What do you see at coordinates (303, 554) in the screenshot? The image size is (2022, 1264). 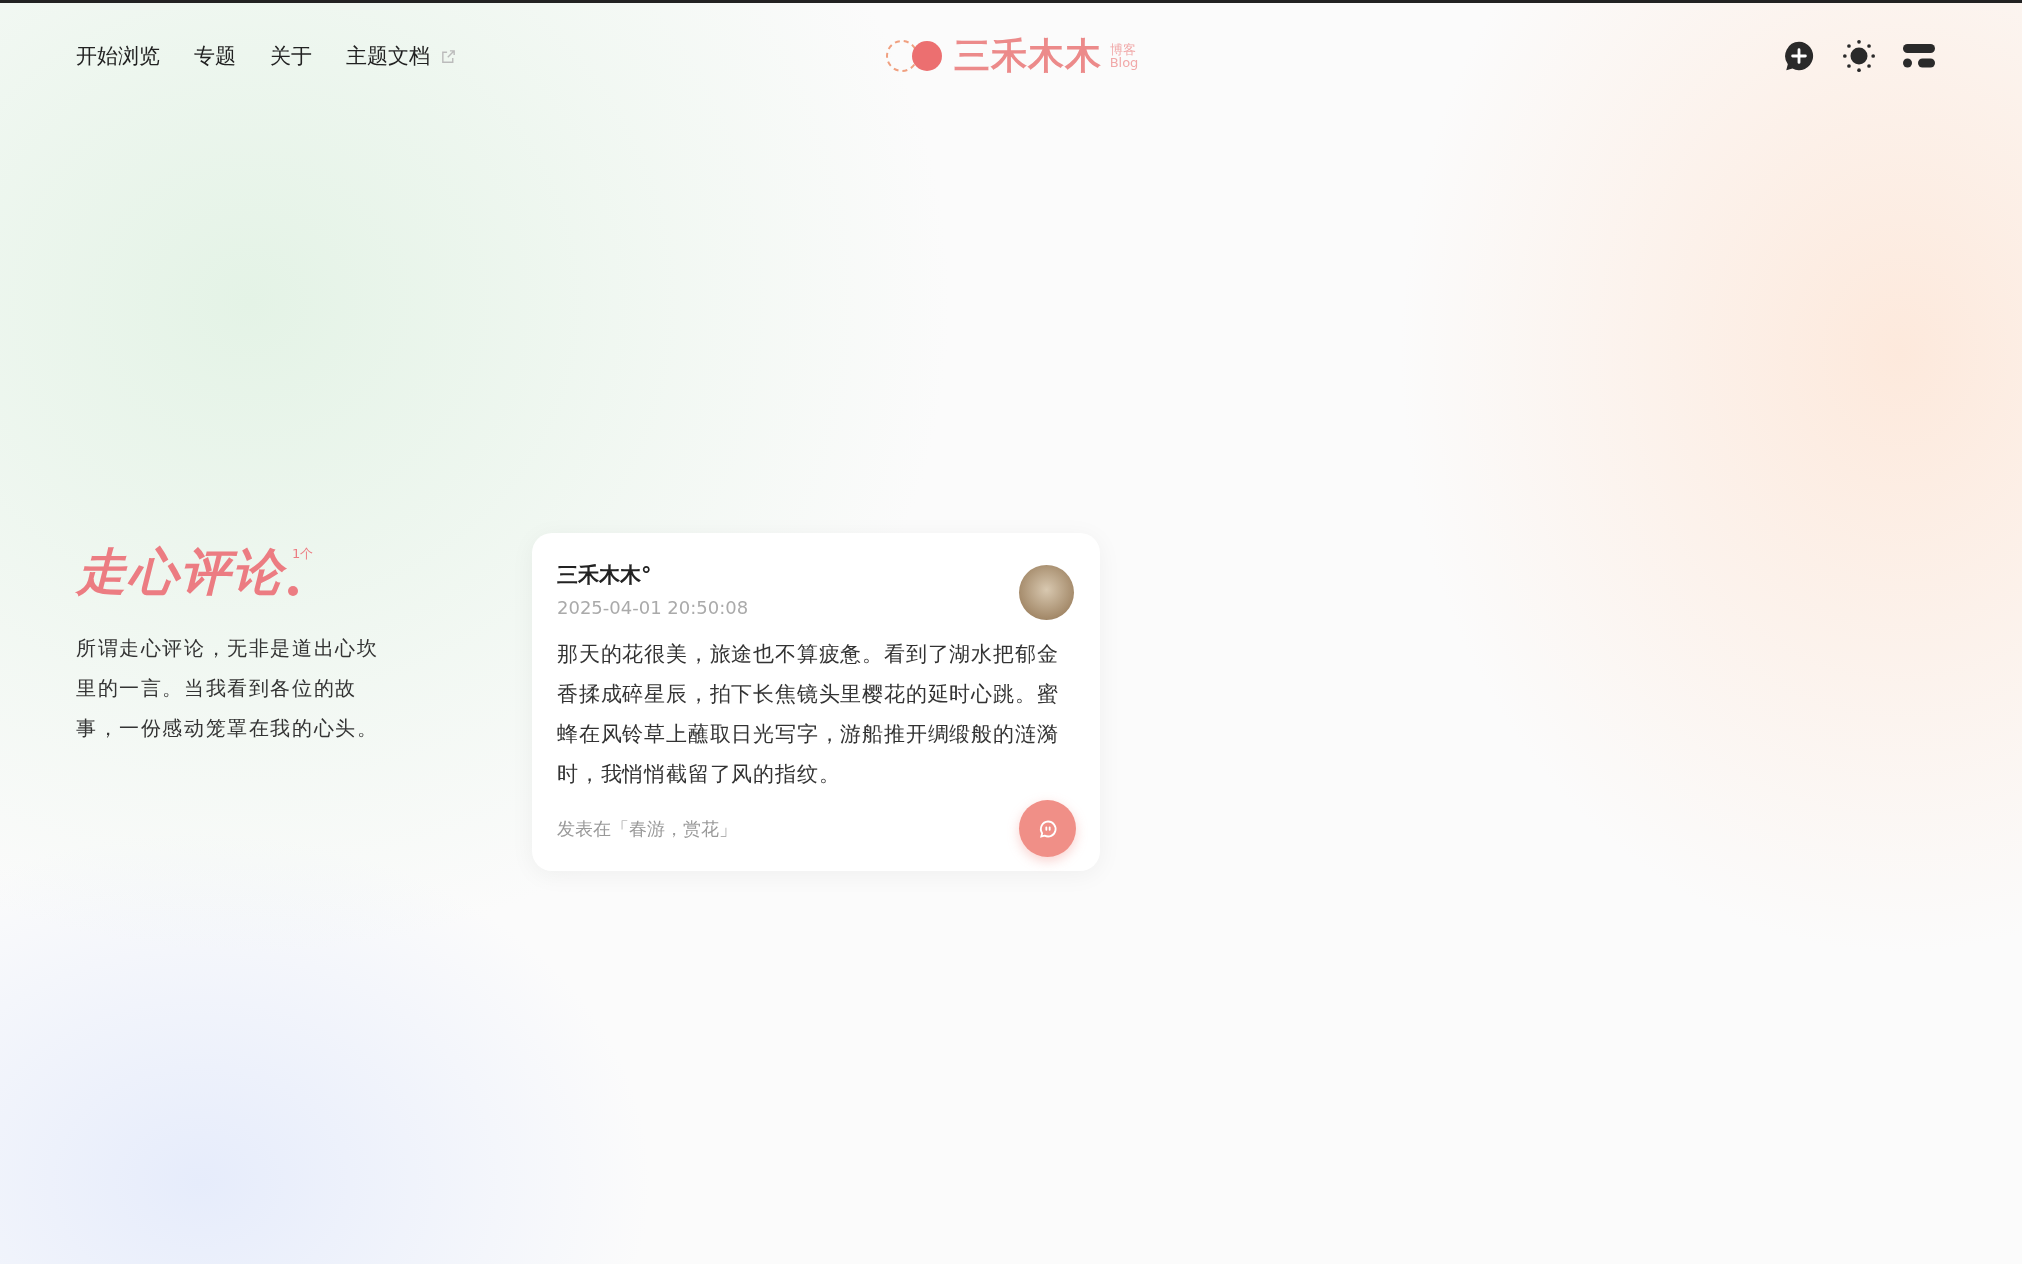 I see `comment-count: 1个` at bounding box center [303, 554].